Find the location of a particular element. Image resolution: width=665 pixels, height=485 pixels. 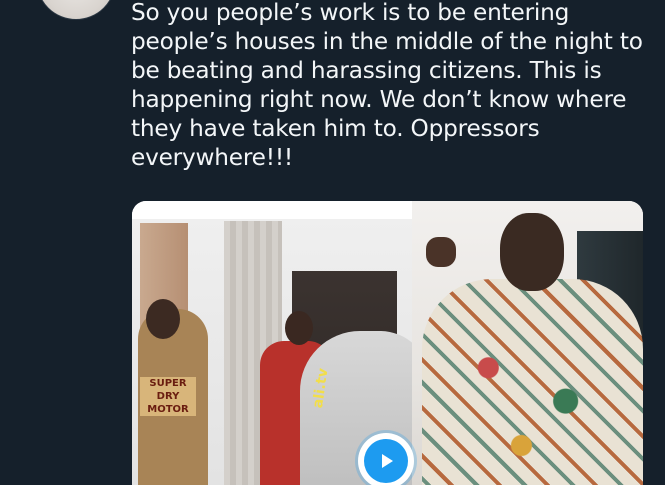

man-sweater is located at coordinates (532, 382).